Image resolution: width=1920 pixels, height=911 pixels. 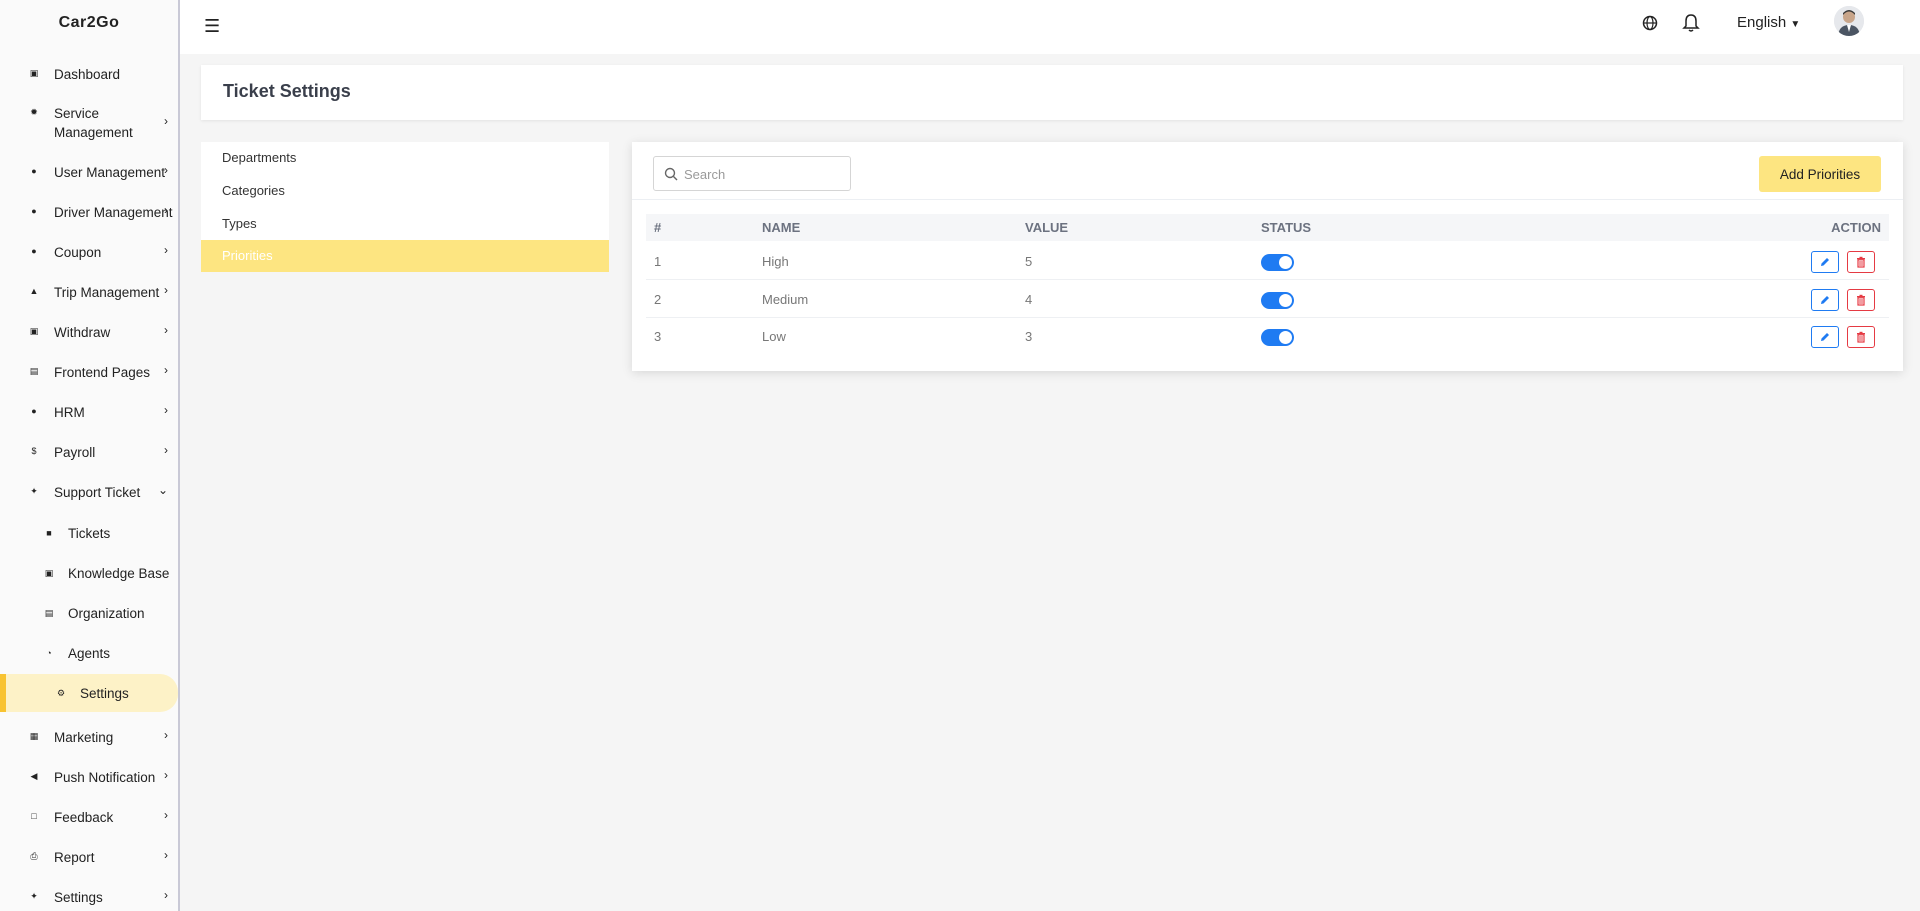 I want to click on search-icon, so click(x=671, y=174).